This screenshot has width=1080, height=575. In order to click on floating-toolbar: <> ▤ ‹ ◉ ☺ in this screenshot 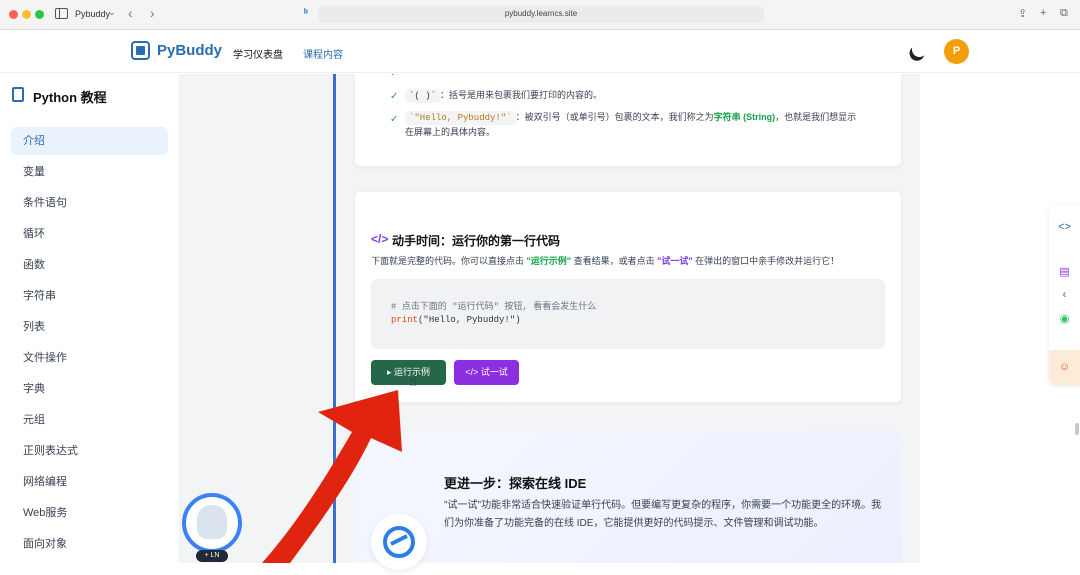, I will do `click(1064, 295)`.